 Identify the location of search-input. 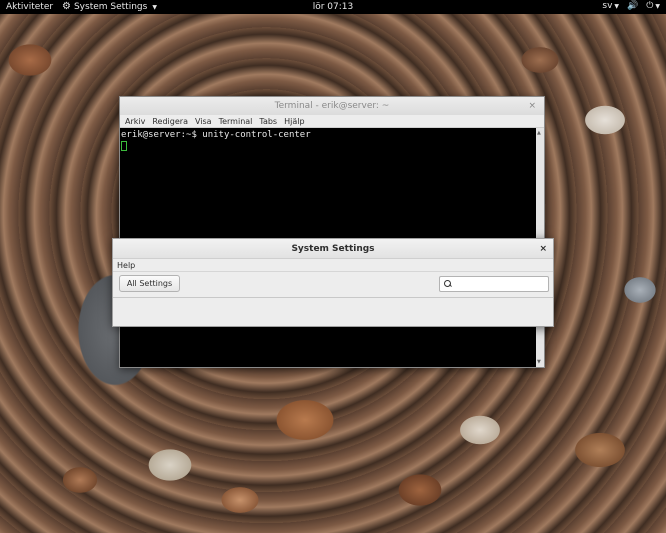
(501, 284).